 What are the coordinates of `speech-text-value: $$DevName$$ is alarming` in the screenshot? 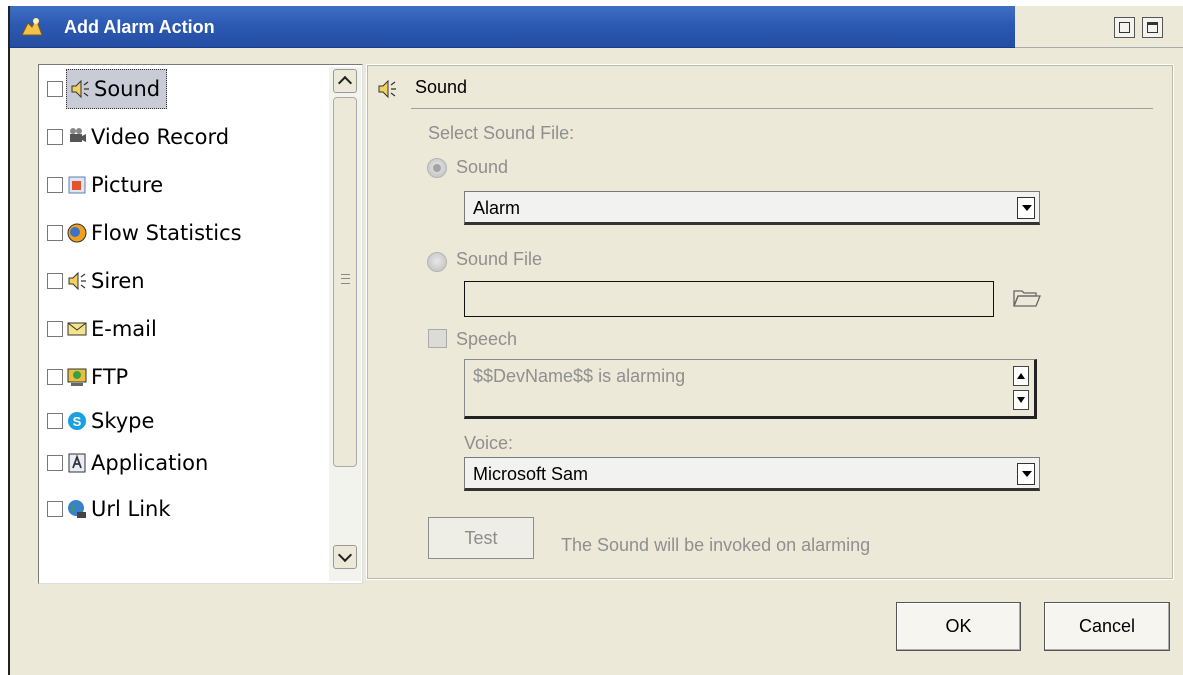 It's located at (579, 376).